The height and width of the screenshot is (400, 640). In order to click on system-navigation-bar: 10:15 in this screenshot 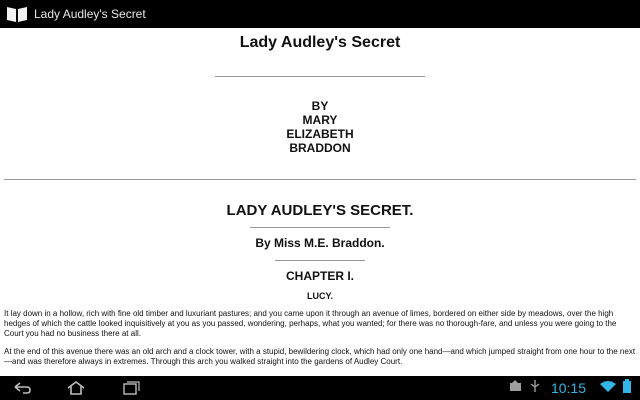, I will do `click(320, 388)`.